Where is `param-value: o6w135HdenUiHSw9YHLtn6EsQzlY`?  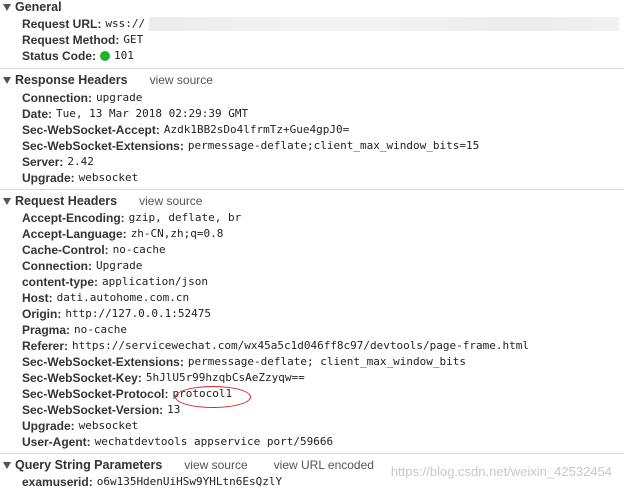 param-value: o6w135HdenUiHSw9YHLtn6EsQzlY is located at coordinates (189, 481).